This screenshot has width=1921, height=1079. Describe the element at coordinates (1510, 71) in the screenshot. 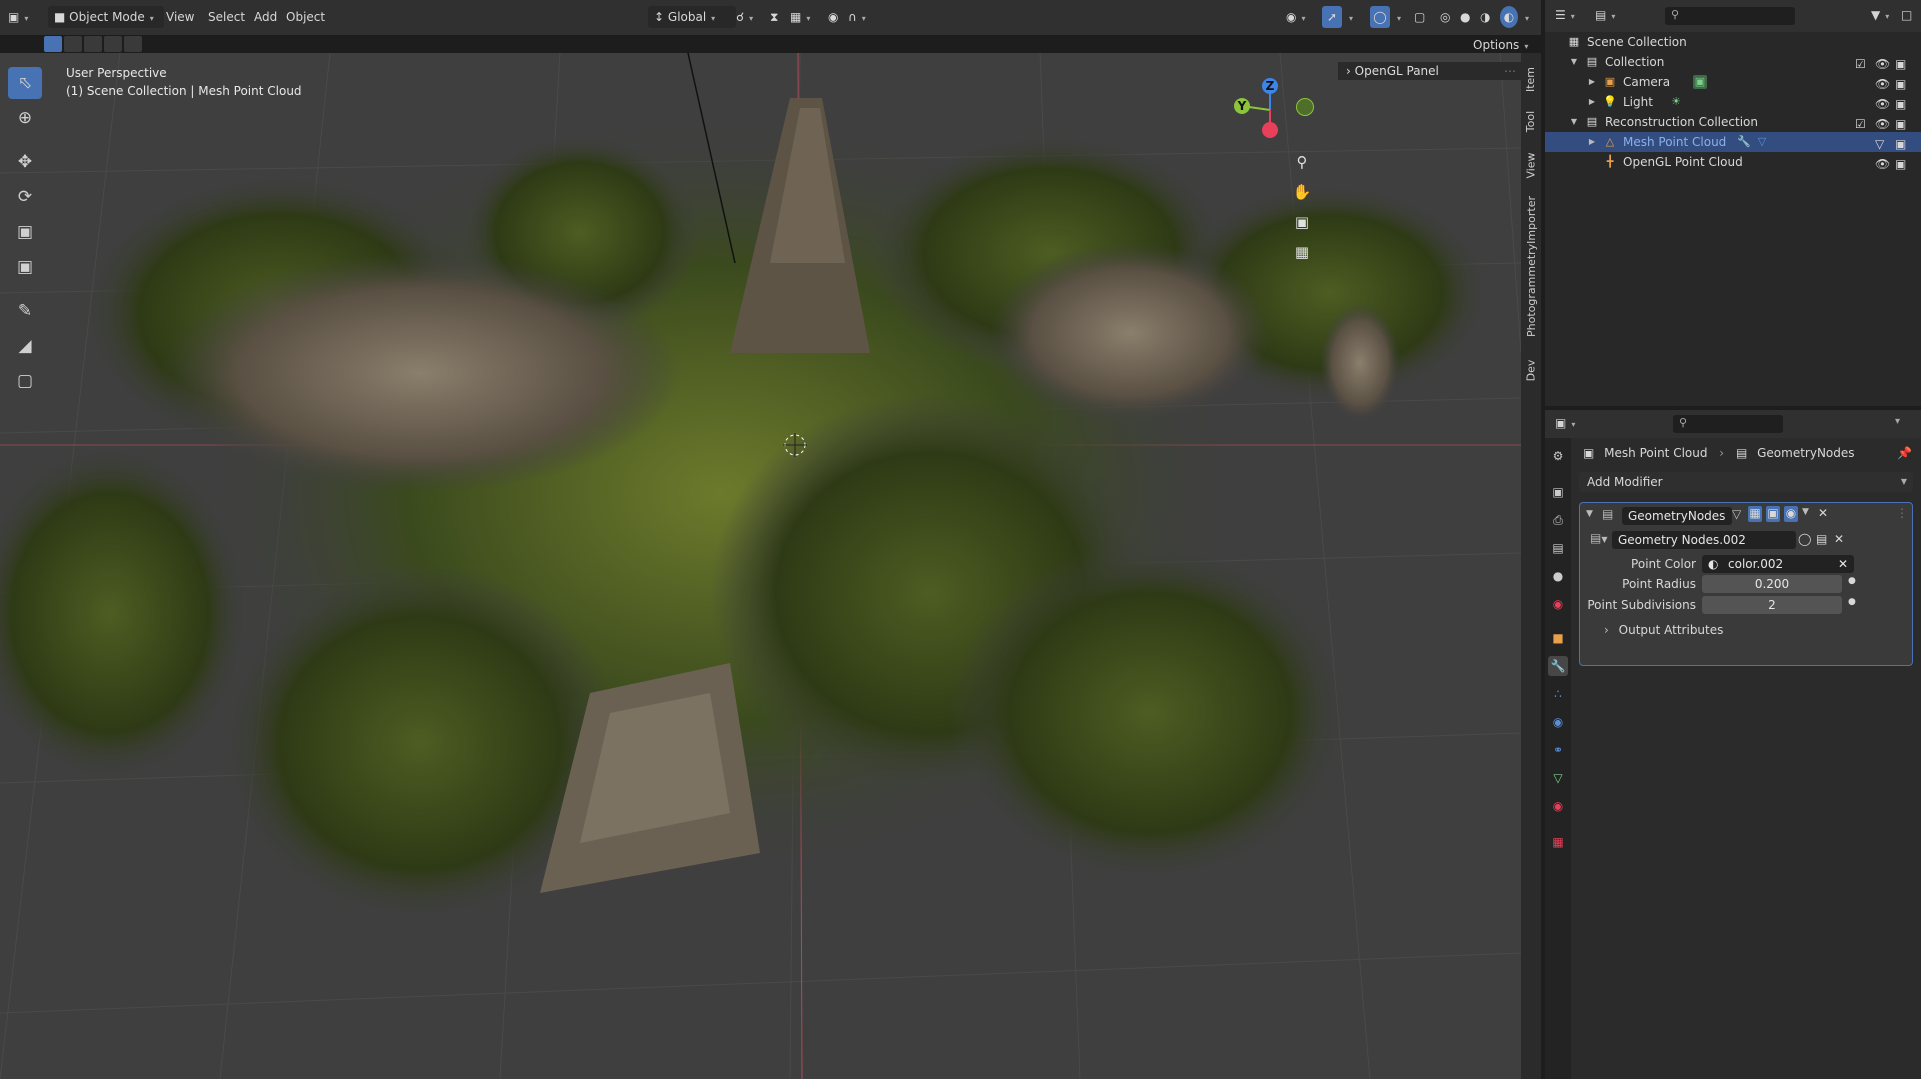

I see `drag-handle-icon: ⋯` at that location.